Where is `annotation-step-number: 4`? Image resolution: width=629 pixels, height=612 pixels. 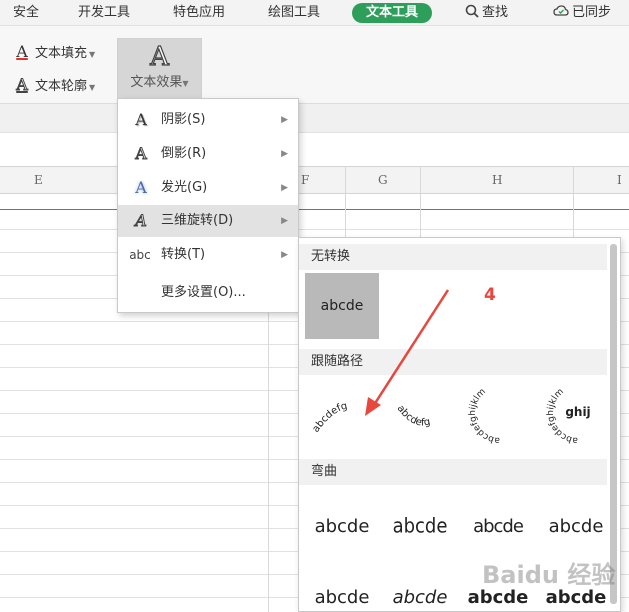 annotation-step-number: 4 is located at coordinates (490, 295).